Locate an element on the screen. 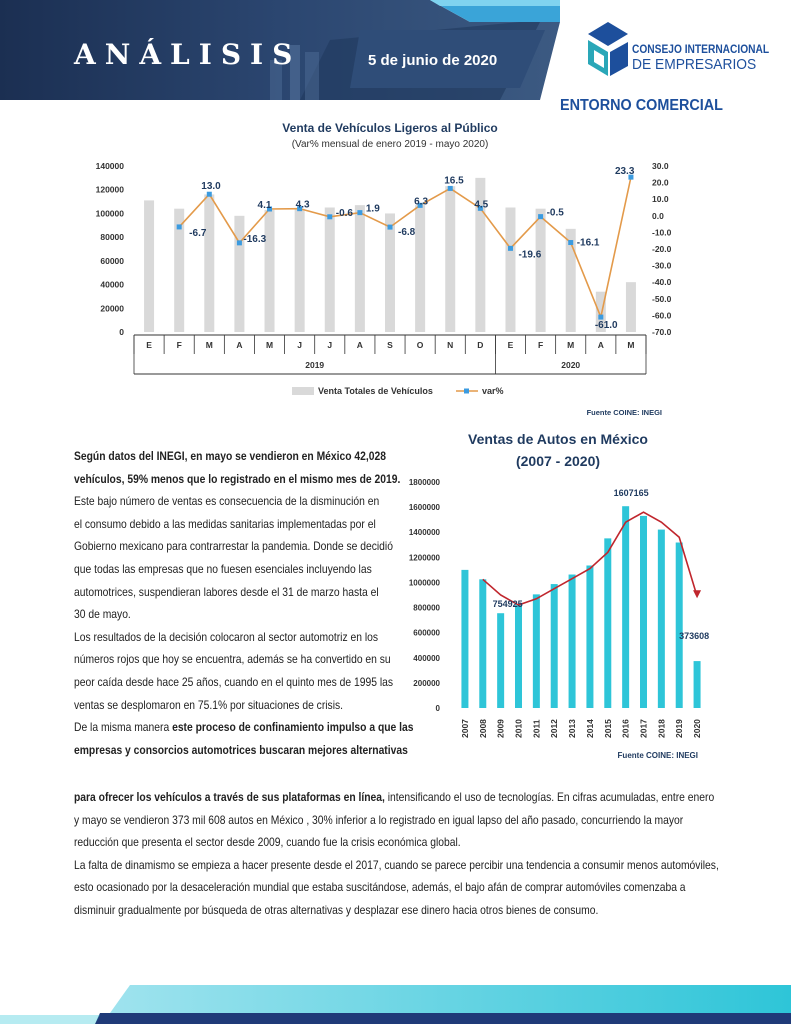 The image size is (791, 1024). chart1-var-label: -0.5 is located at coordinates (556, 213).